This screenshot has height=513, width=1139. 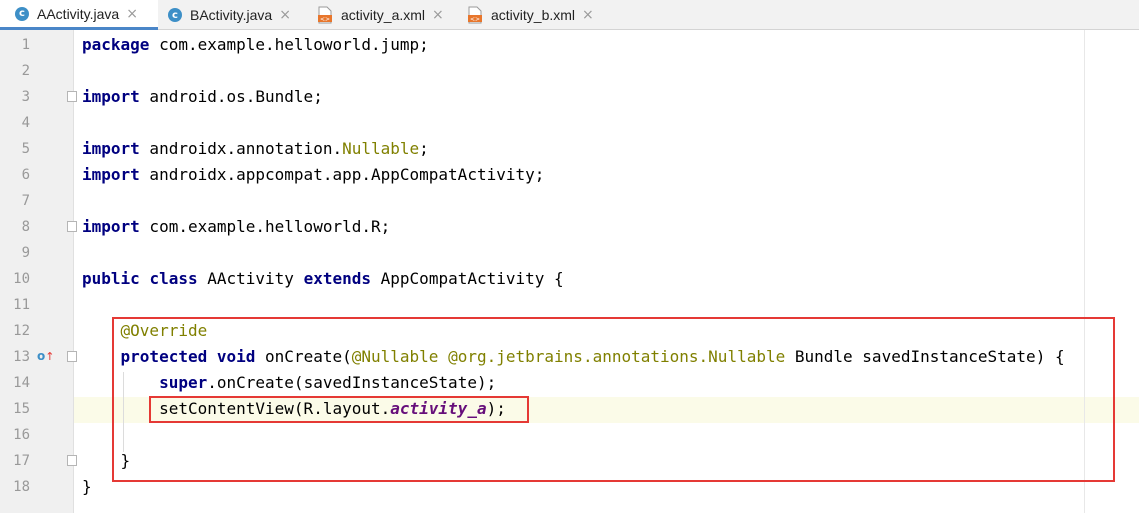 What do you see at coordinates (116, 44) in the screenshot?
I see `code-token: package` at bounding box center [116, 44].